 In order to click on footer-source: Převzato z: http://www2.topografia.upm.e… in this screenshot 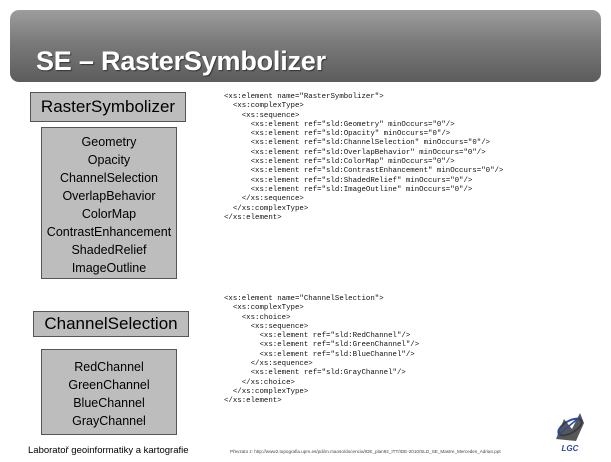, I will do `click(365, 451)`.